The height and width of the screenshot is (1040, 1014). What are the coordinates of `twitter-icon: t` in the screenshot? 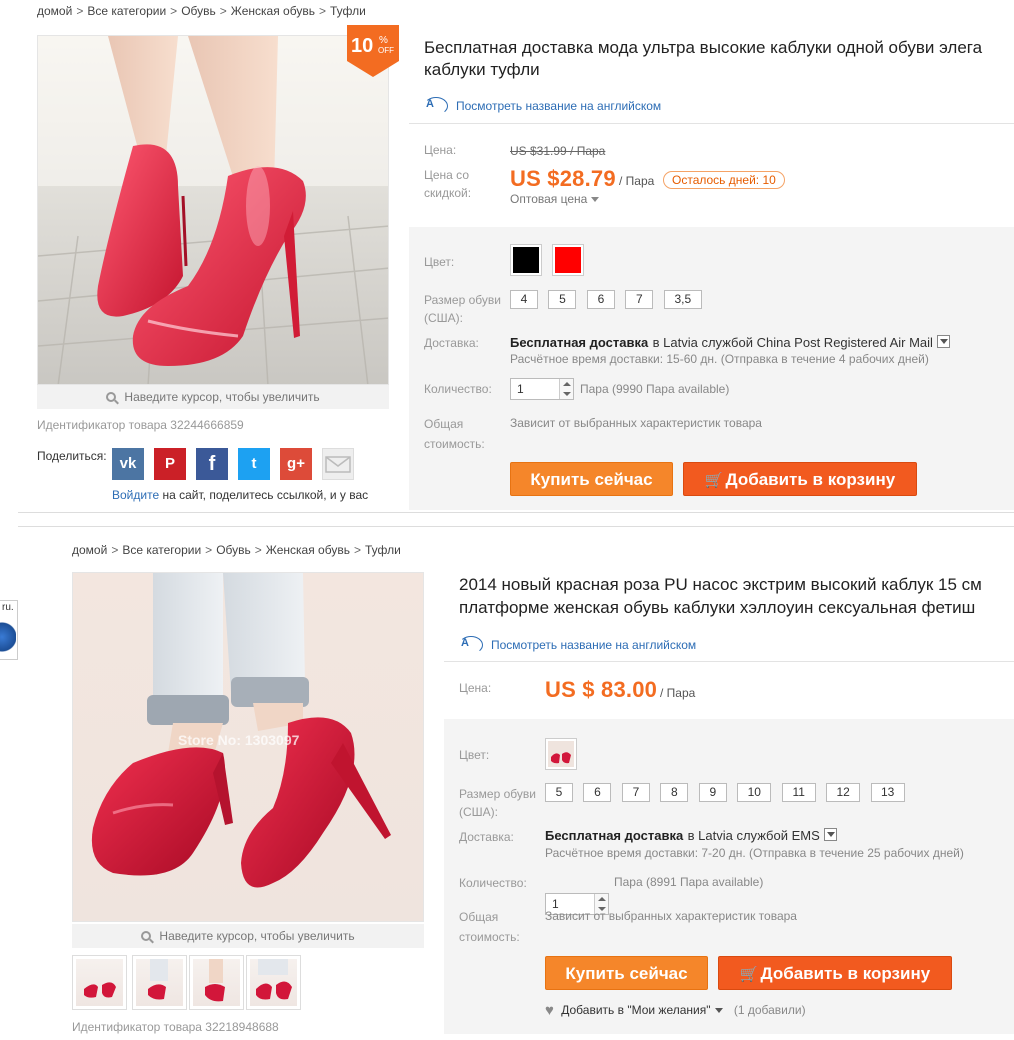 It's located at (254, 464).